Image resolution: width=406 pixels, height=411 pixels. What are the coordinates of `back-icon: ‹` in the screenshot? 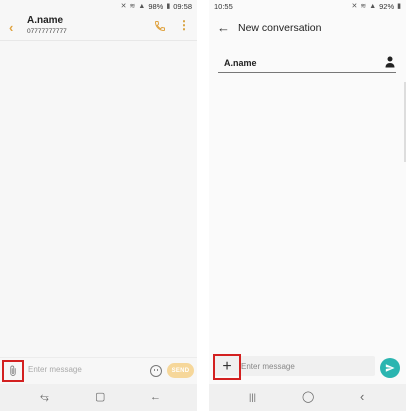 It's located at (362, 396).